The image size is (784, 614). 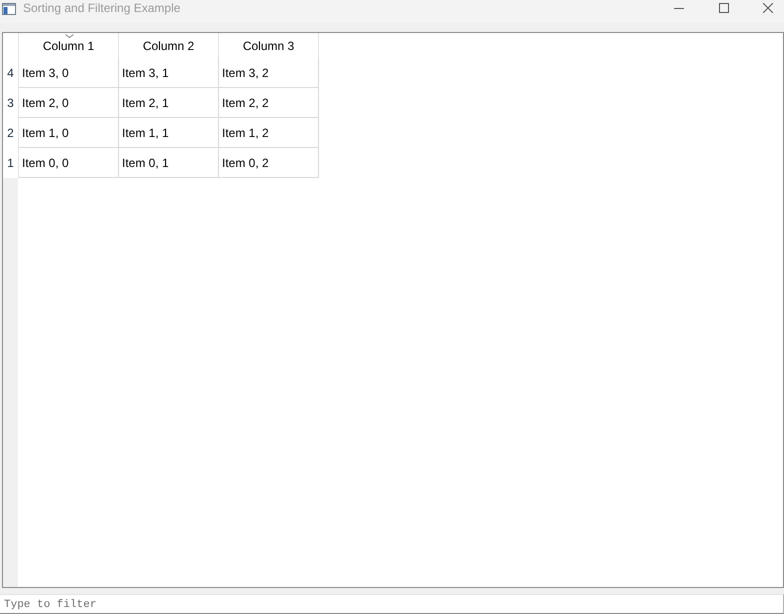 What do you see at coordinates (10, 133) in the screenshot?
I see `row-header: 2` at bounding box center [10, 133].